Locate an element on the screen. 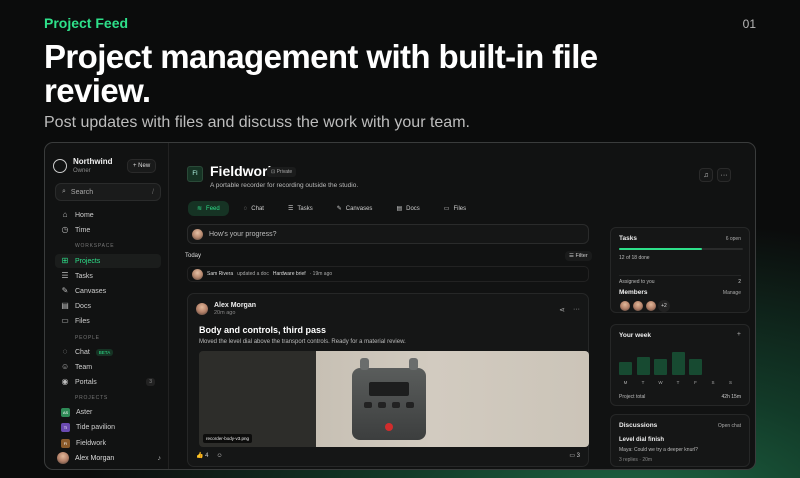  post-author: Alex Morgan 20m ago is located at coordinates (226, 309).